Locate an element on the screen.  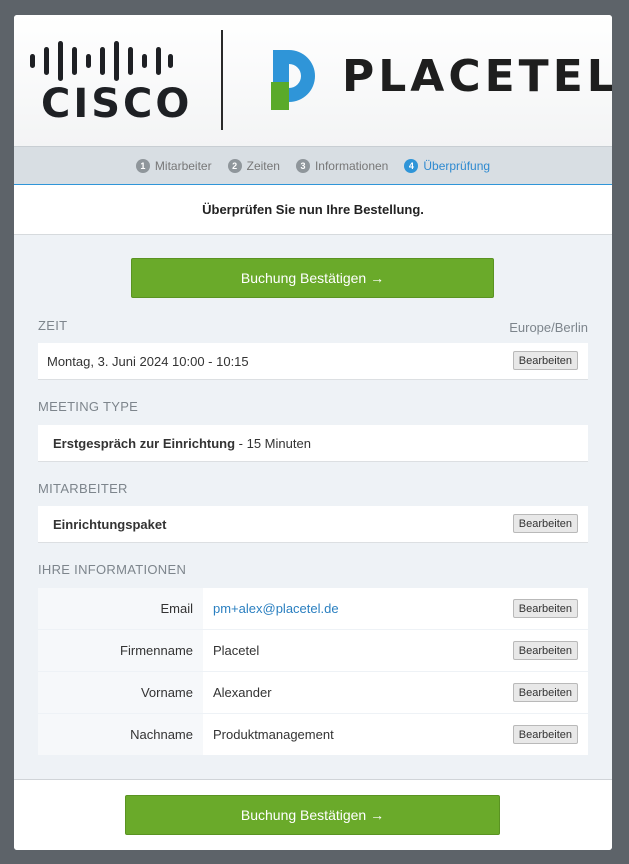
step-informationen: 3 Informationen is located at coordinates (342, 165).